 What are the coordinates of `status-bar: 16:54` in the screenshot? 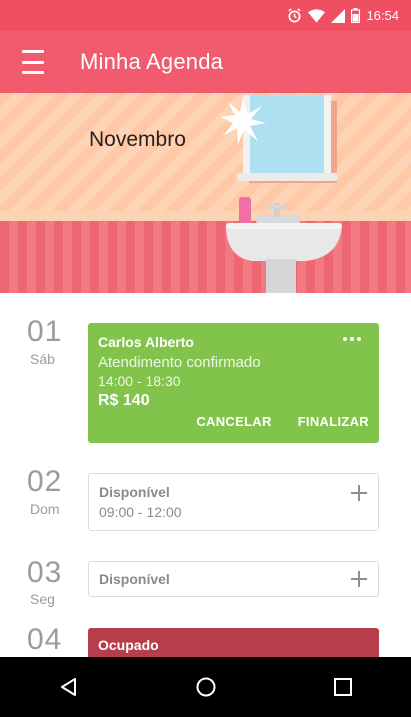 It's located at (205, 15).